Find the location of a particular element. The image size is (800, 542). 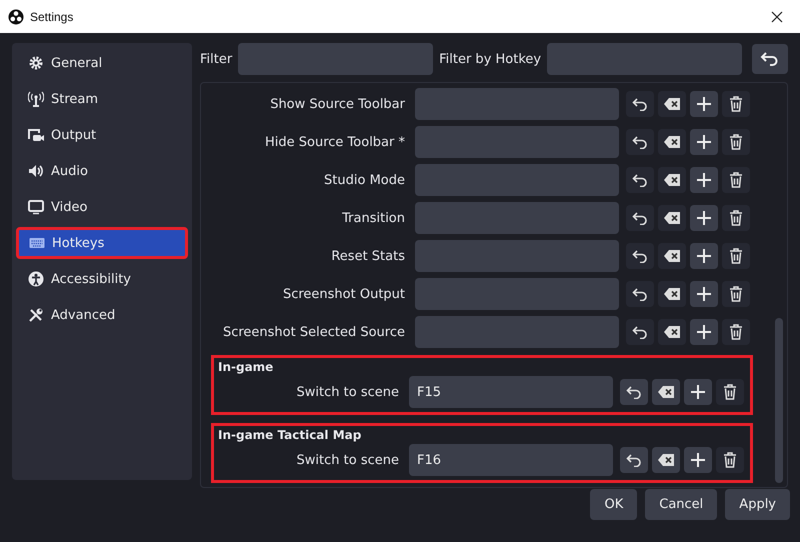

keyboard-icon is located at coordinates (37, 243).